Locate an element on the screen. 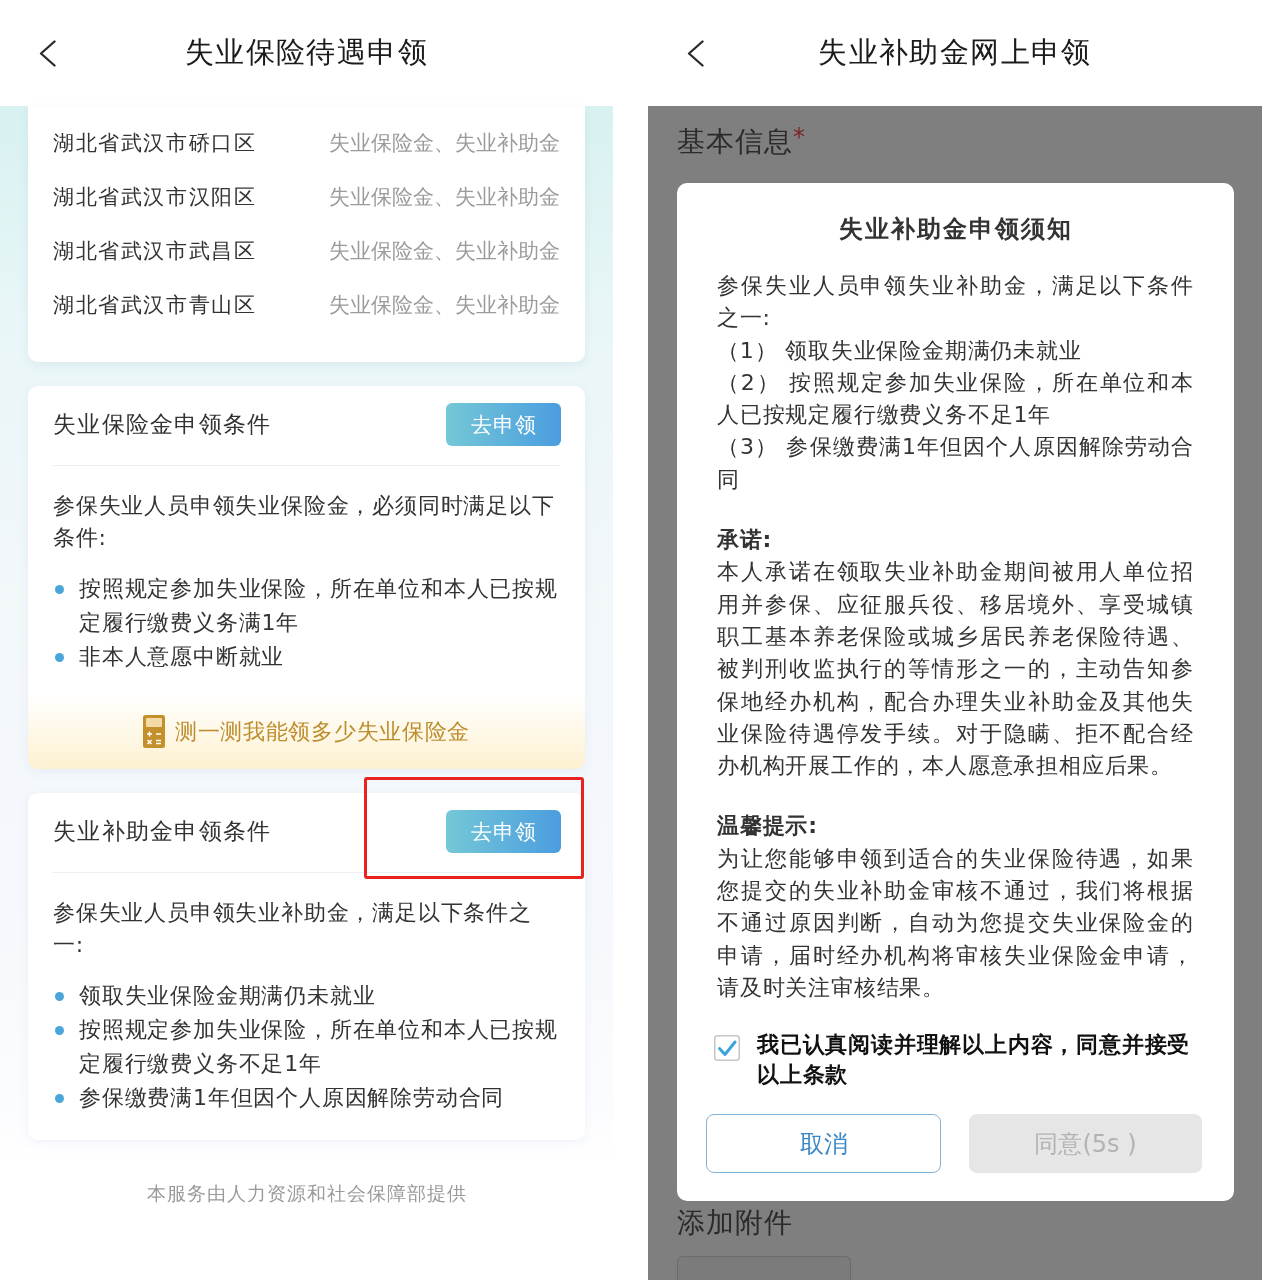 Image resolution: width=1262 pixels, height=1280 pixels. agreement-label: 我已认真阅读并理解以上内容，同意并接受以上条款 is located at coordinates (974, 1060).